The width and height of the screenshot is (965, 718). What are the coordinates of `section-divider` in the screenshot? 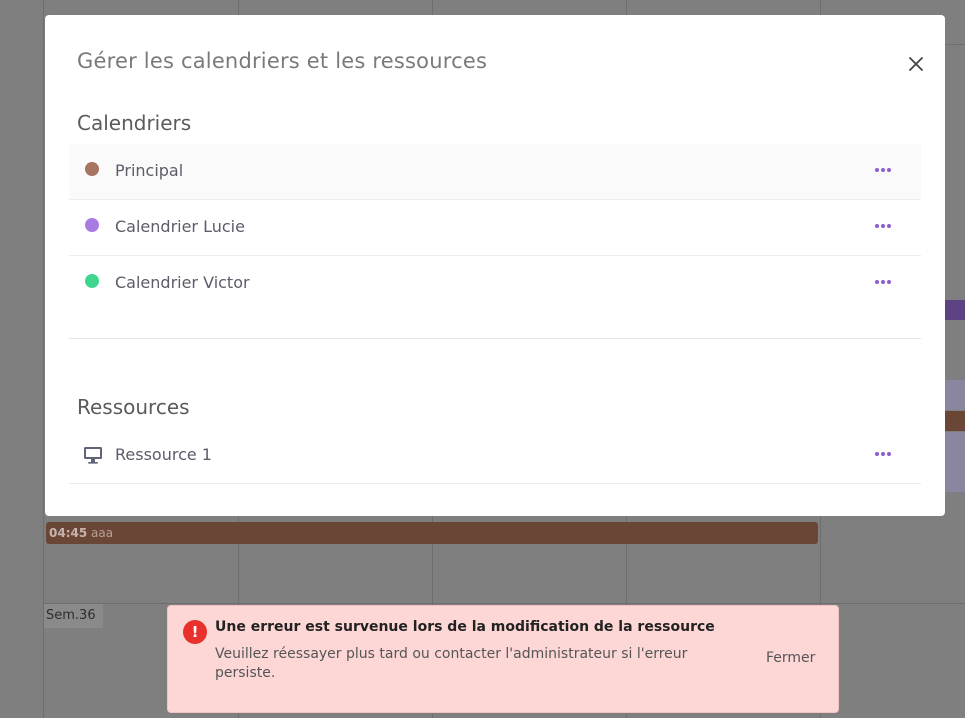 It's located at (495, 338).